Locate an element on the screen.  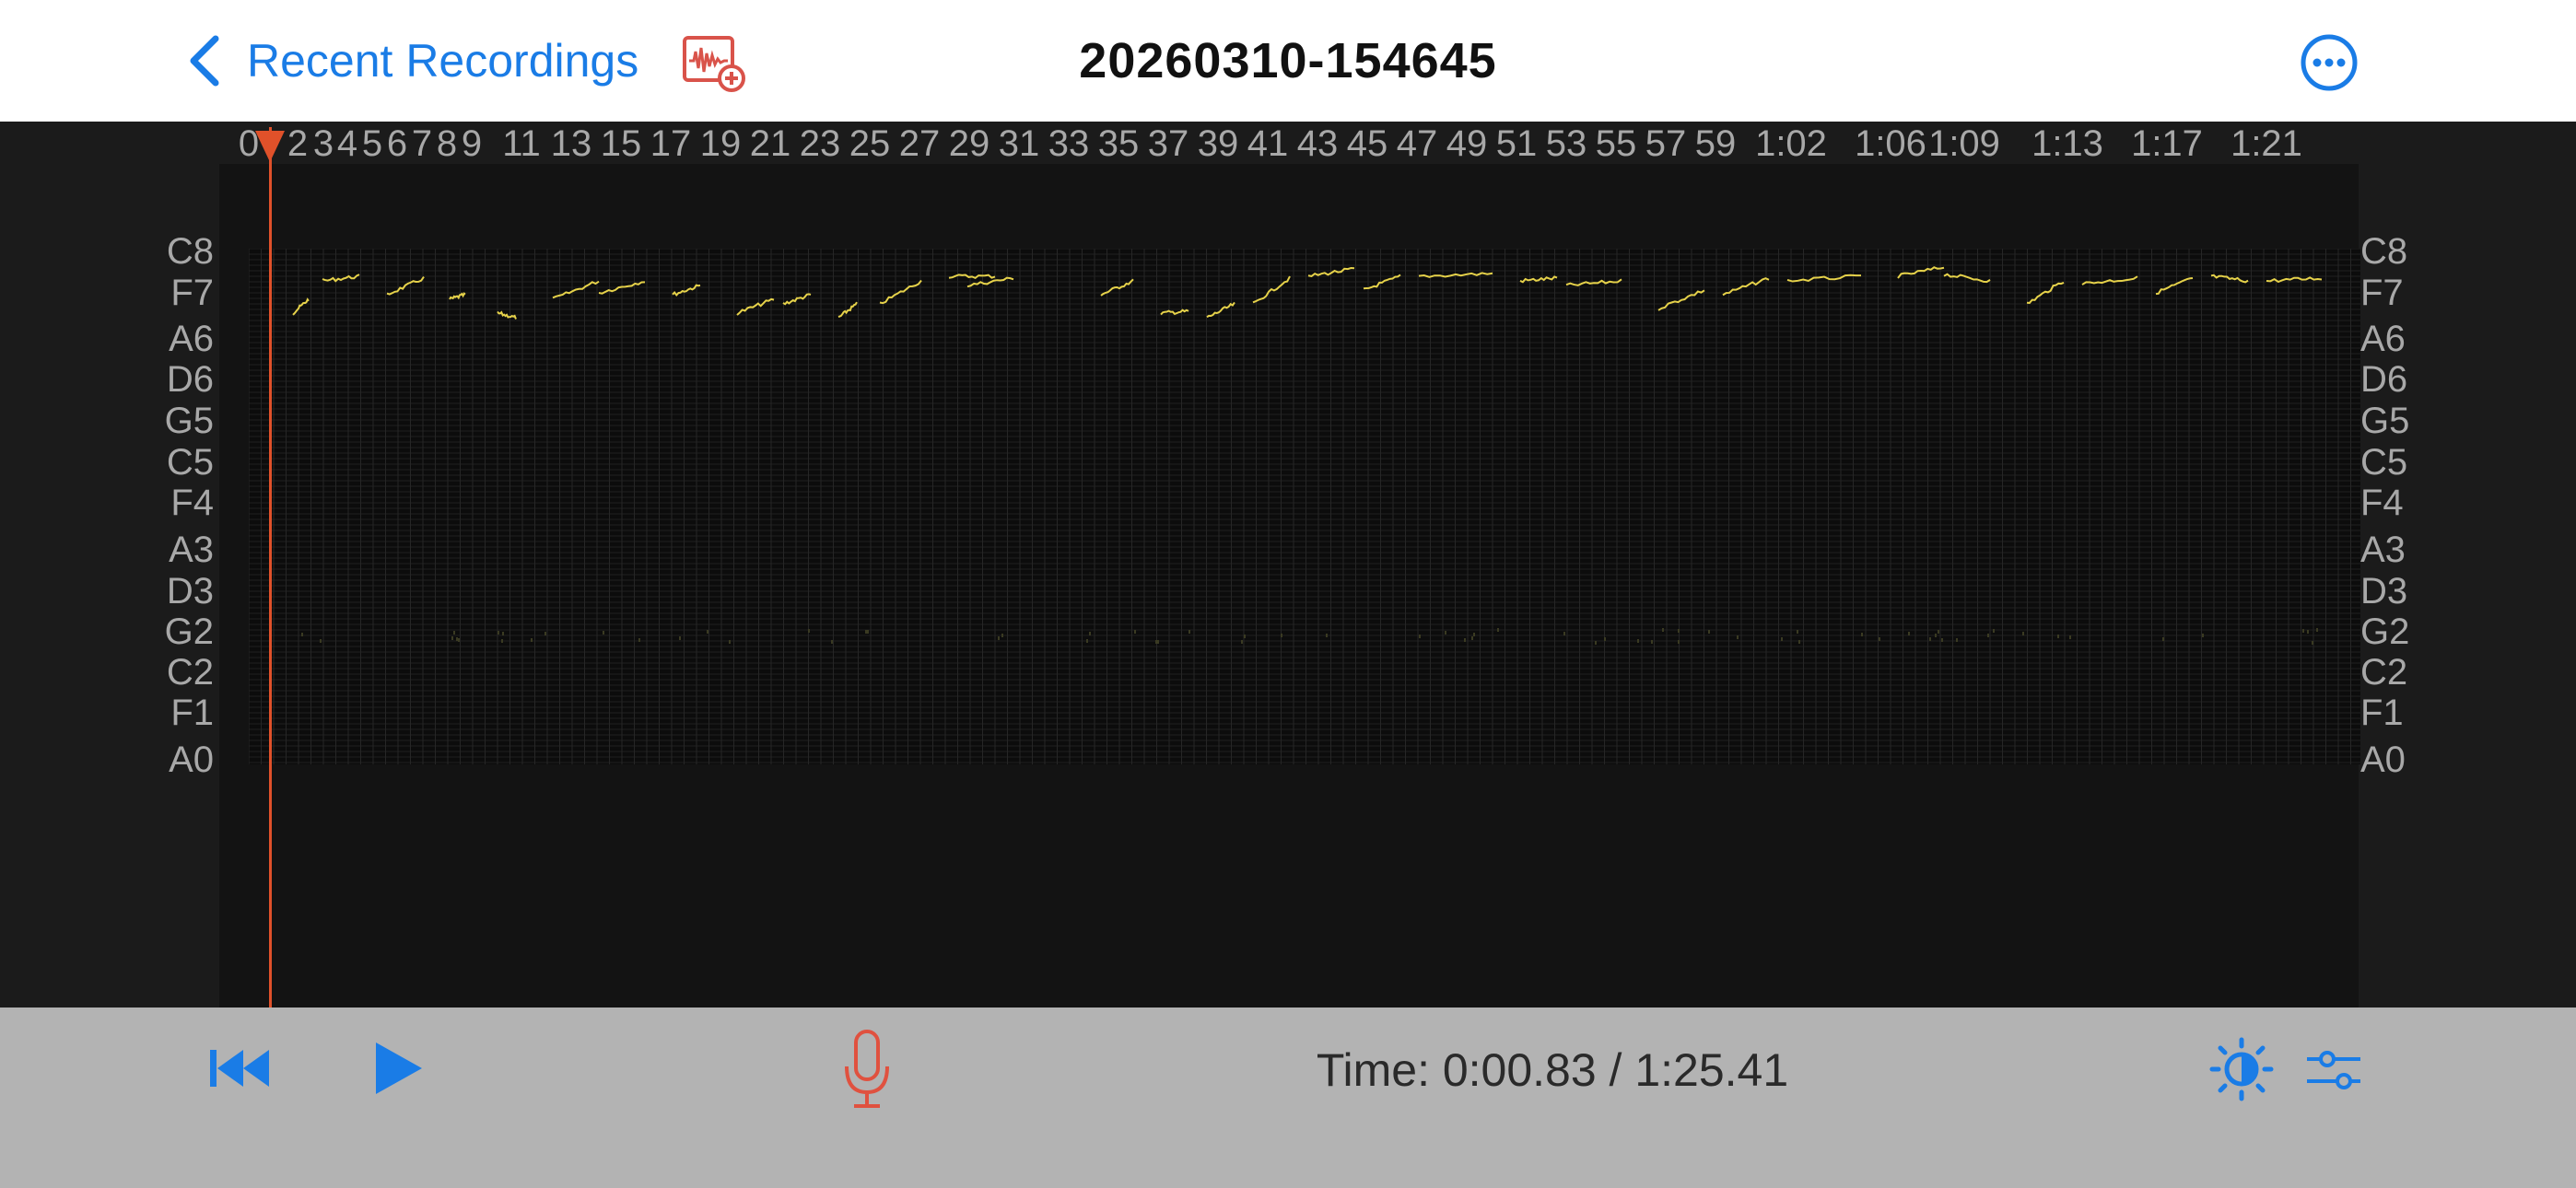
playback-time: Time: 0:00.83 / 1:25.41 is located at coordinates (1552, 1070).